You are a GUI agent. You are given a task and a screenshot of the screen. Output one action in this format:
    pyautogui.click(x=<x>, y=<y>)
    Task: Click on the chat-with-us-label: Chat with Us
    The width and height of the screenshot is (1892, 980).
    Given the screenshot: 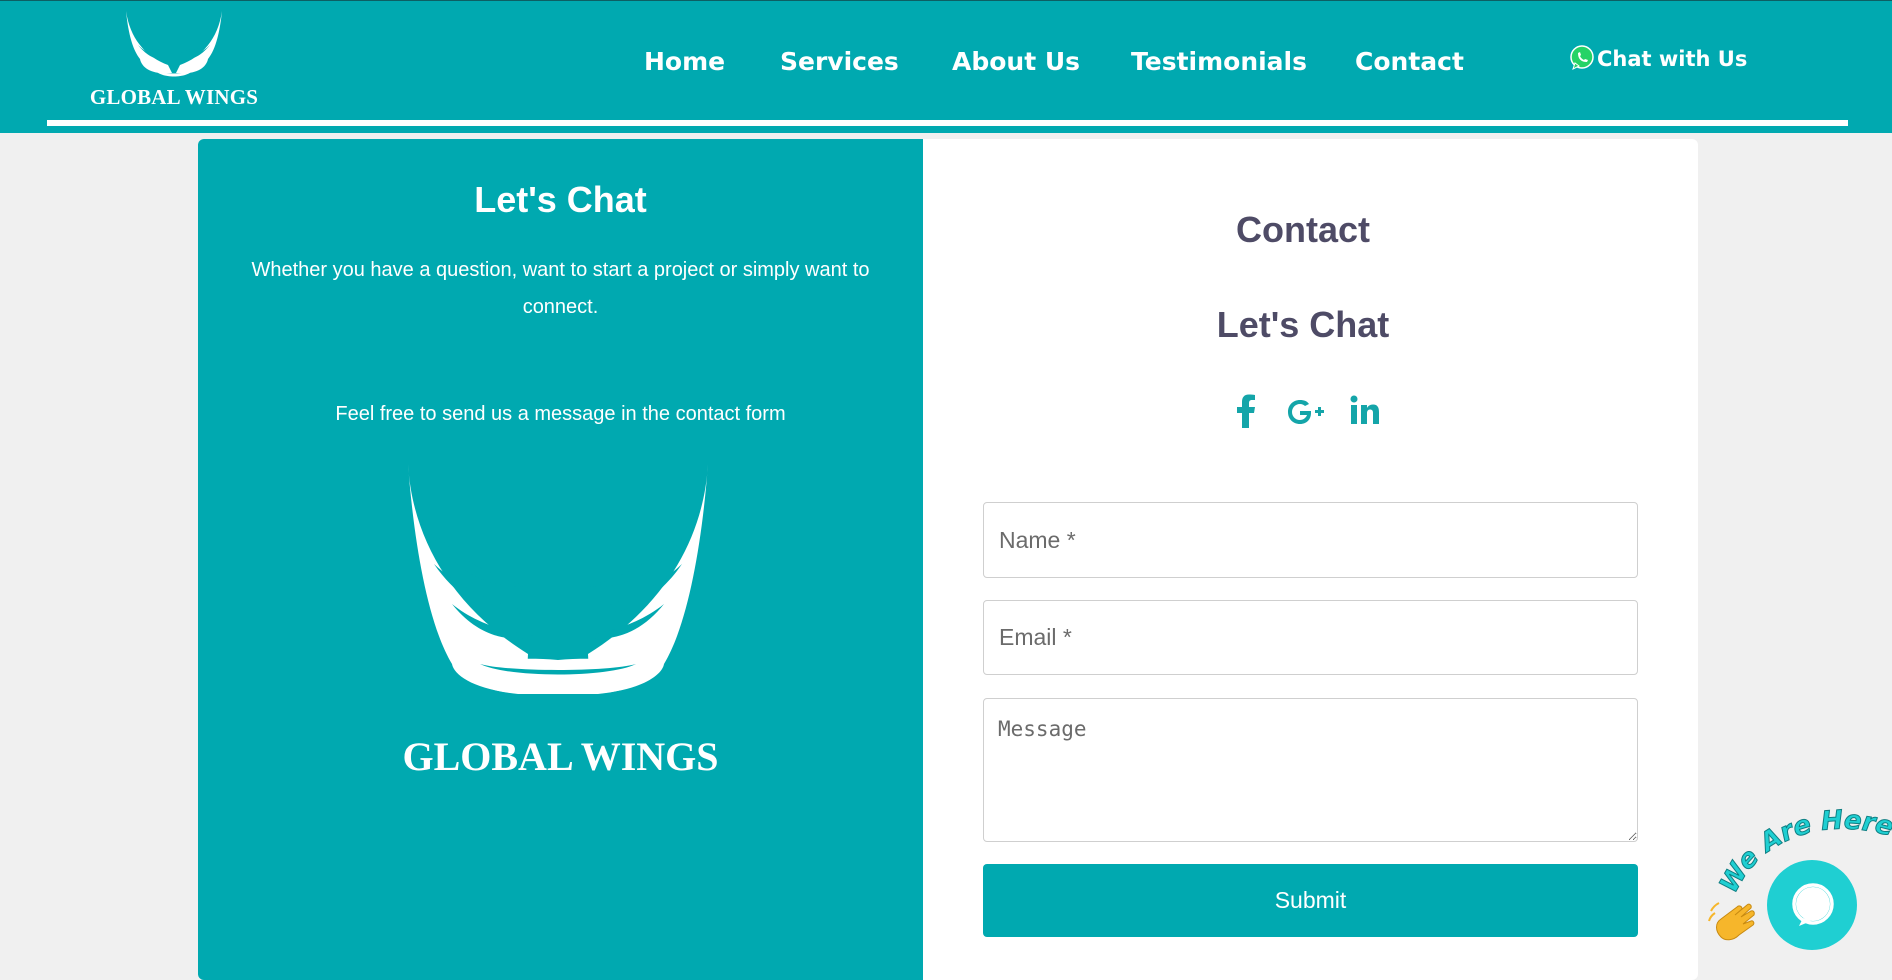 What is the action you would take?
    pyautogui.click(x=1672, y=59)
    